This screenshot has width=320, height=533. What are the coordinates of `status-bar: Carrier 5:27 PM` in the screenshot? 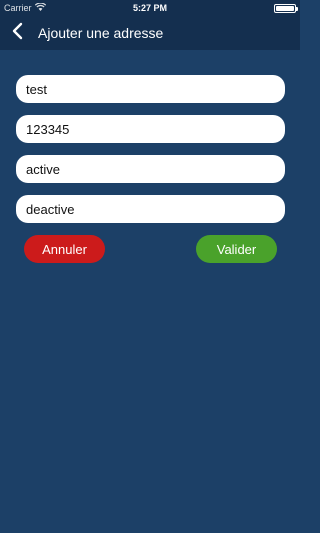 It's located at (150, 8).